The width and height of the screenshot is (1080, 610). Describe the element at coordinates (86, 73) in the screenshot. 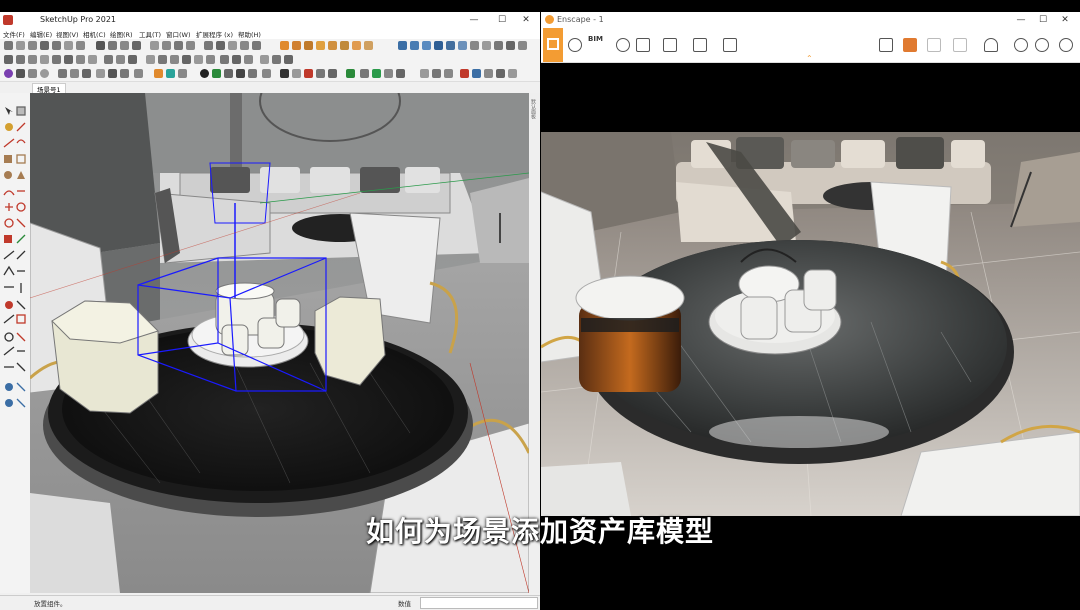

I see `screenshot-icon` at that location.